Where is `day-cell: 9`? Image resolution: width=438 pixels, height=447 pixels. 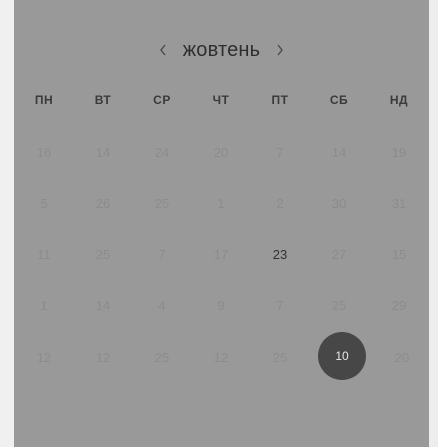
day-cell: 9 is located at coordinates (221, 305).